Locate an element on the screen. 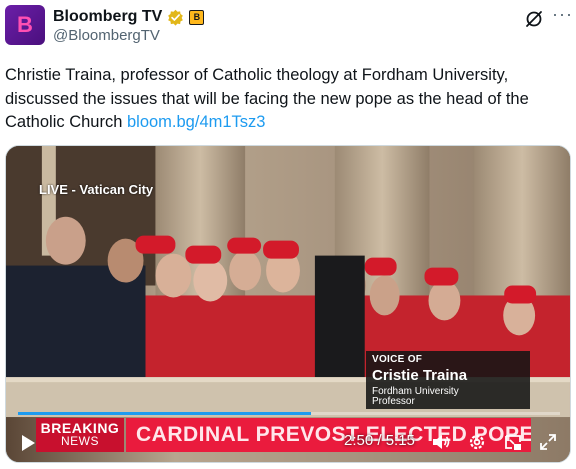 The image size is (576, 469). affiliate-badge: B is located at coordinates (197, 17).